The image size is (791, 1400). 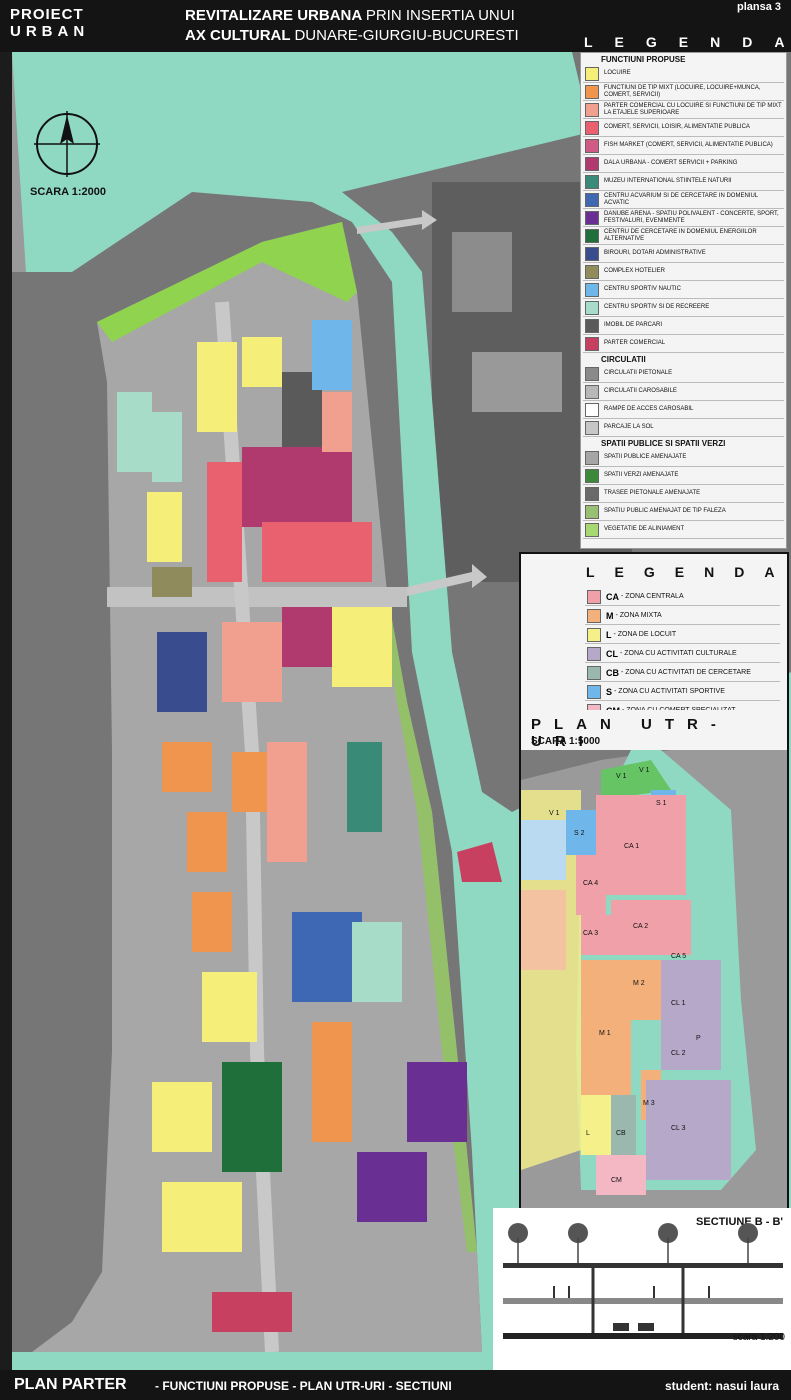 I want to click on utr-legend-code: S, so click(x=609, y=691).